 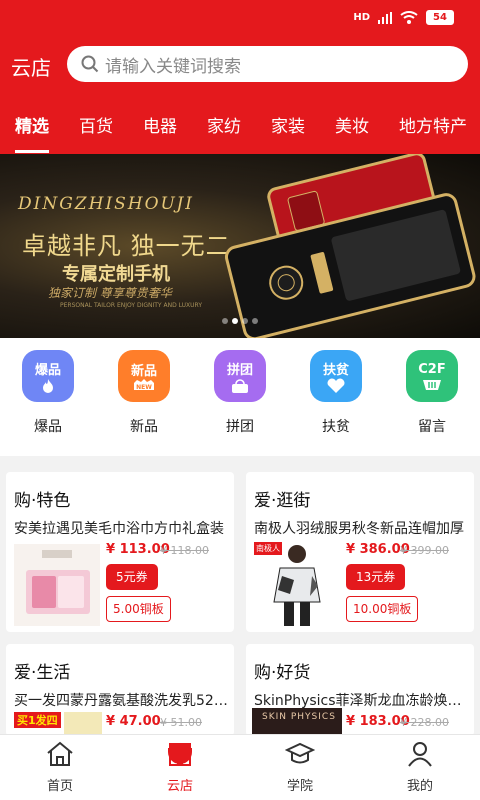 I want to click on product-original-price: ¥ 51.00, so click(x=181, y=722).